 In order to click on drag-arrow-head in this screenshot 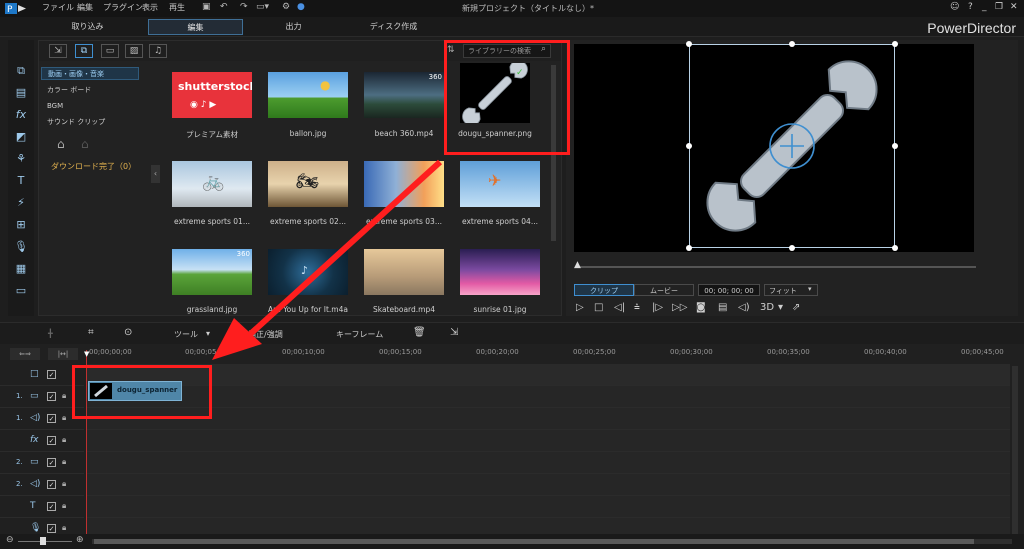, I will do `click(237, 339)`.